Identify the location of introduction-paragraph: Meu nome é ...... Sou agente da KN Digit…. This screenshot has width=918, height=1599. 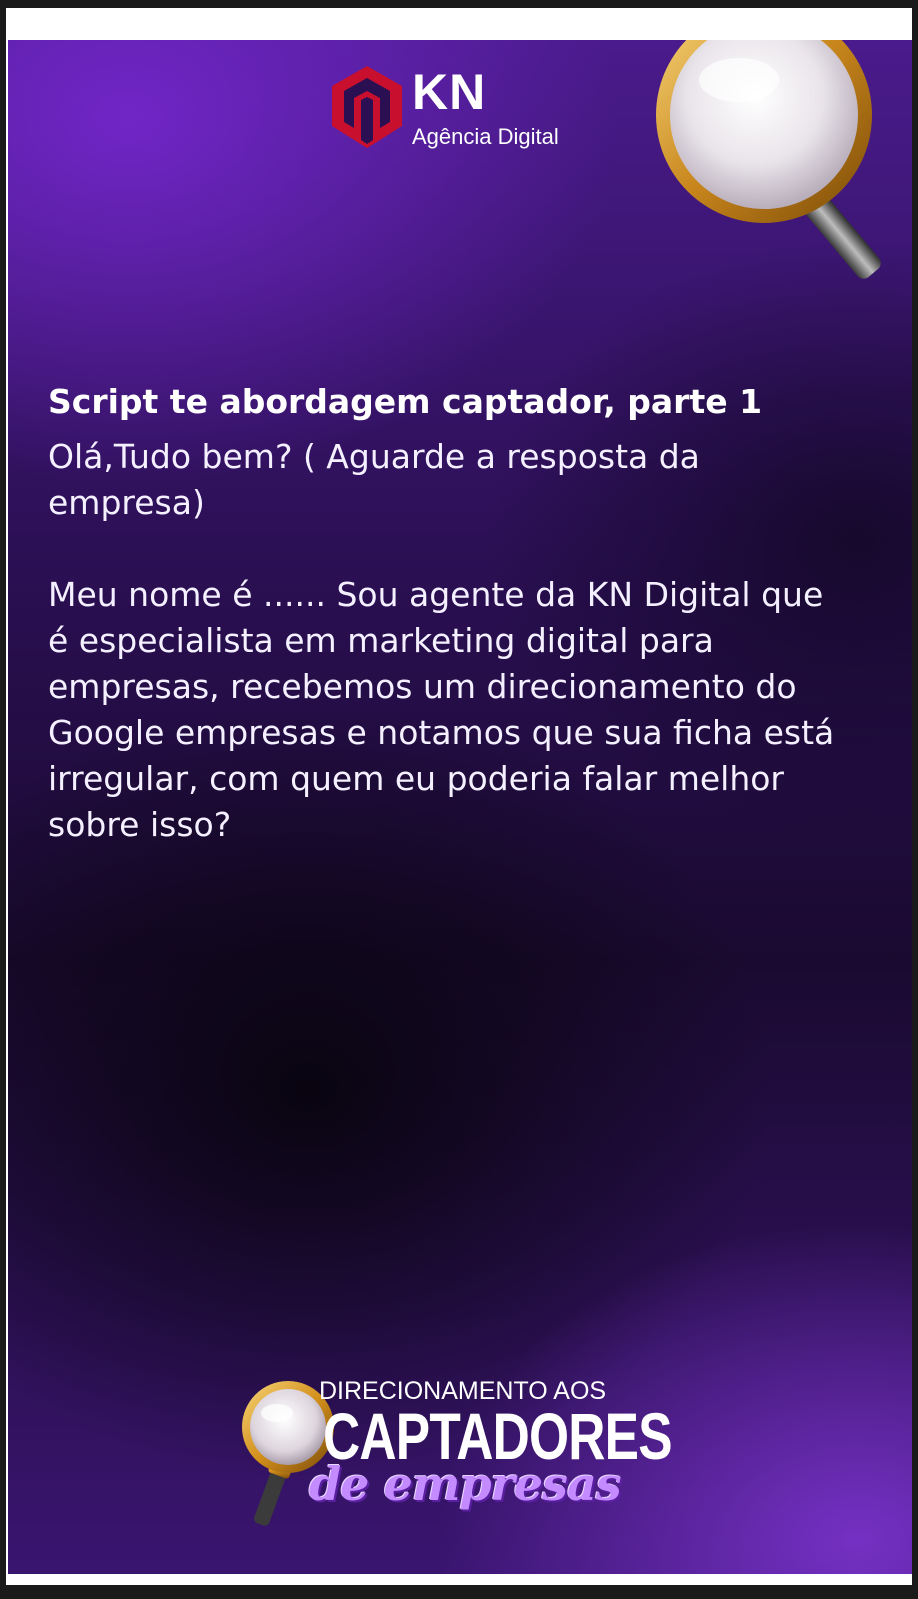
(441, 709).